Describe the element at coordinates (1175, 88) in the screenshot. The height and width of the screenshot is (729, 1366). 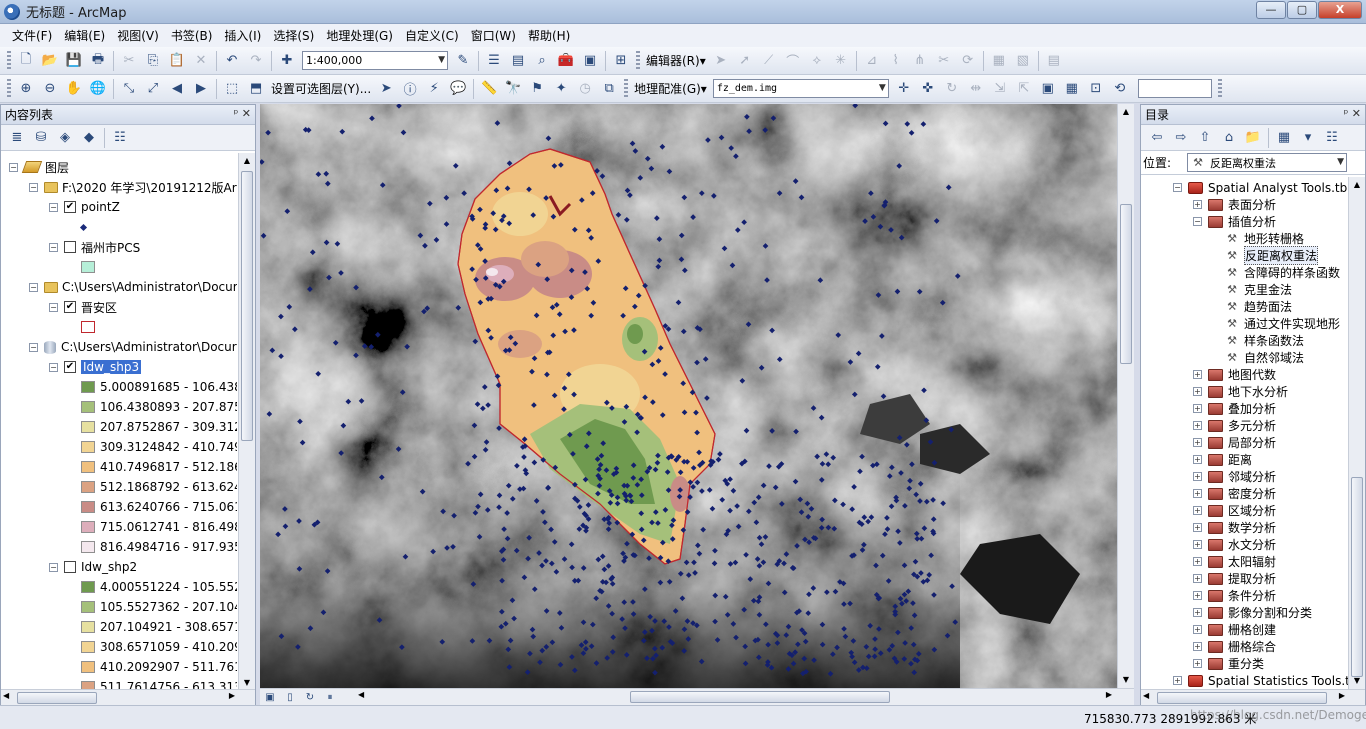
I see `georef-search-input` at that location.